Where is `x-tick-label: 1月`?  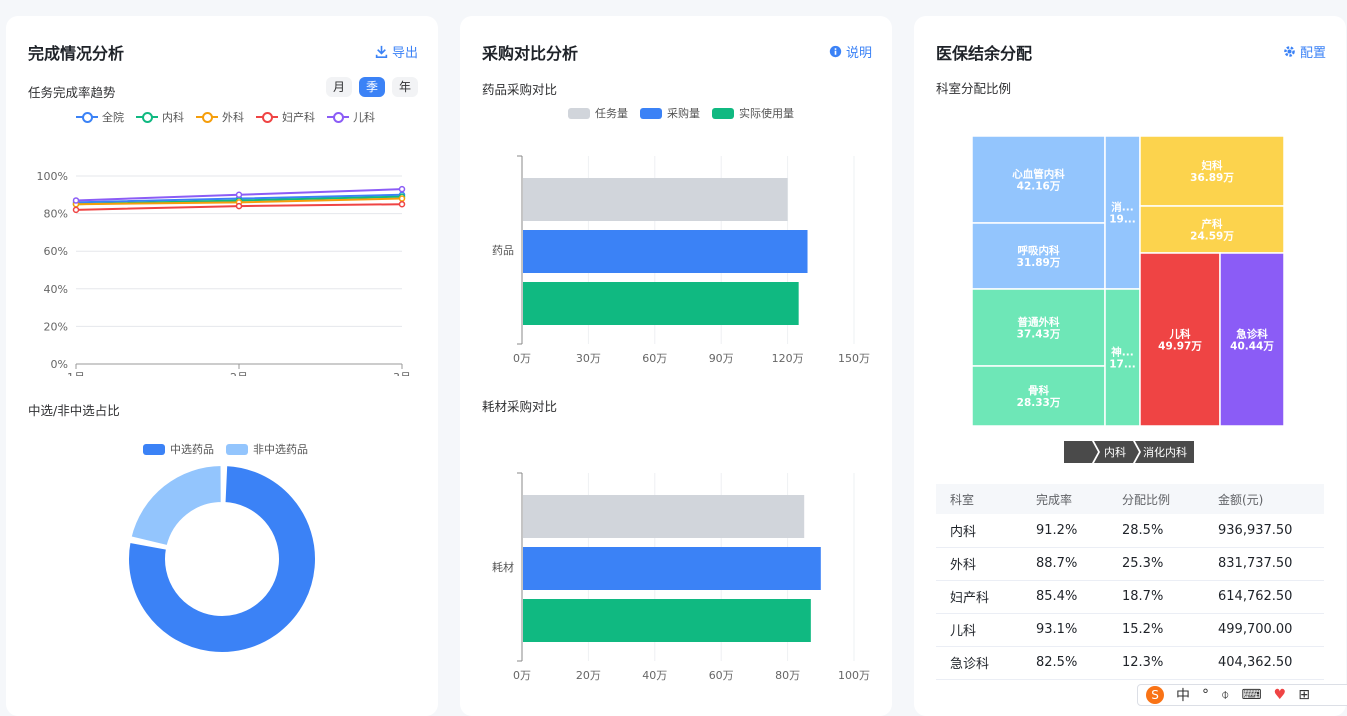
x-tick-label: 1月 is located at coordinates (76, 373).